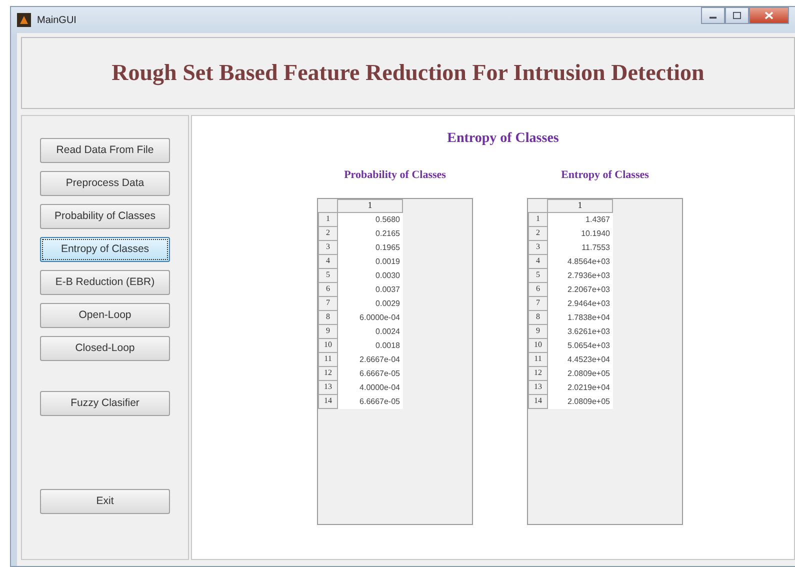  I want to click on table-cell: 6.0000e-04, so click(370, 317).